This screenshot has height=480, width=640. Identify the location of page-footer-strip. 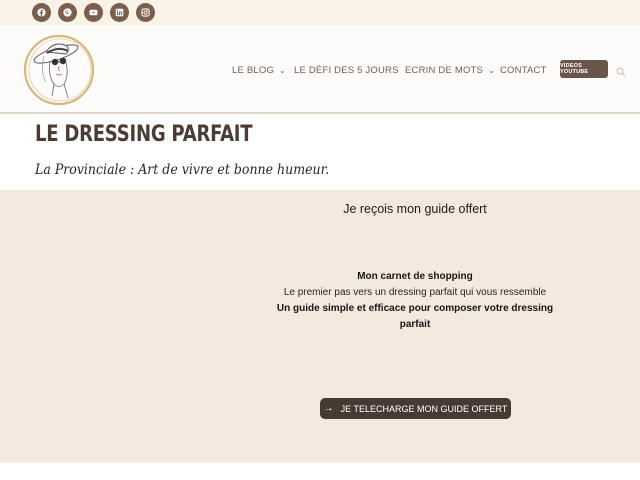
(320, 471).